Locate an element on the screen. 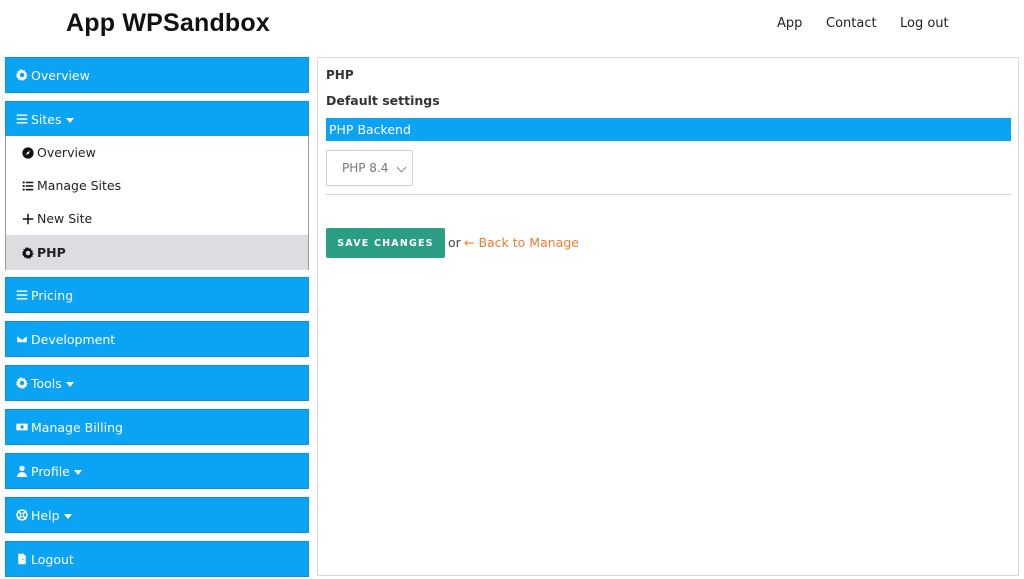  sidebar-item-manage-billing: Manage Billing is located at coordinates (157, 427).